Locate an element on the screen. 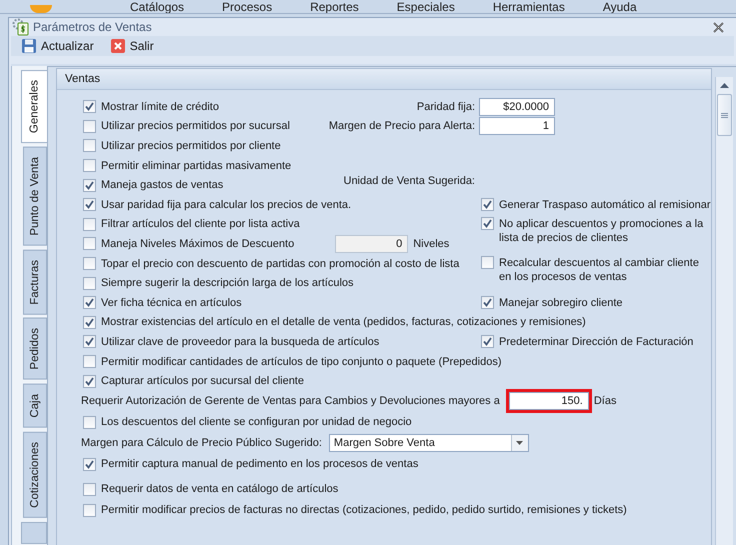  days-field: 150. is located at coordinates (548, 401).